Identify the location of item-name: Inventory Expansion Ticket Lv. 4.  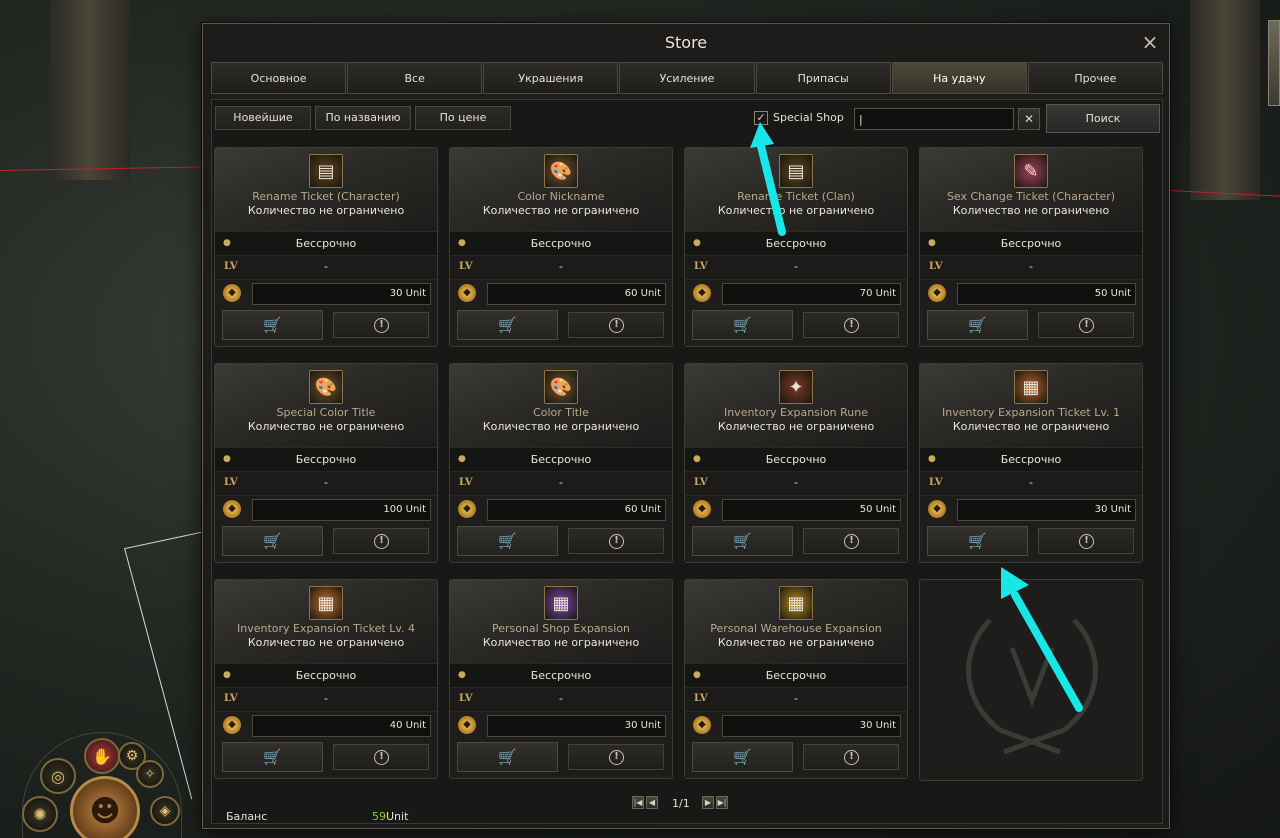
(326, 628).